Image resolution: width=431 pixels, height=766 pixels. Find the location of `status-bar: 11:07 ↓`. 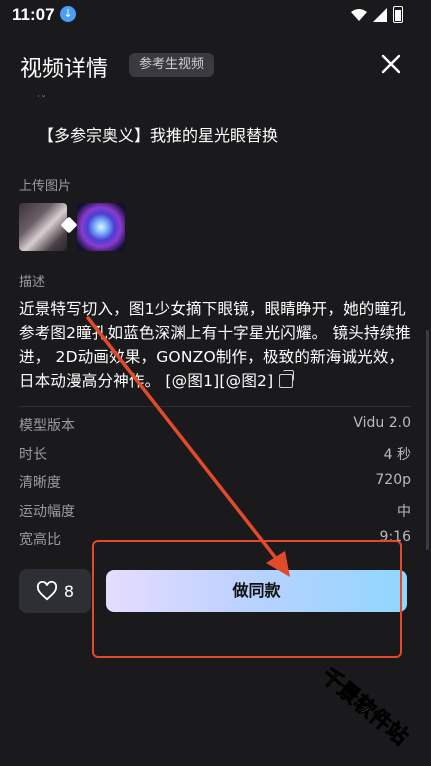

status-bar: 11:07 ↓ is located at coordinates (215, 15).